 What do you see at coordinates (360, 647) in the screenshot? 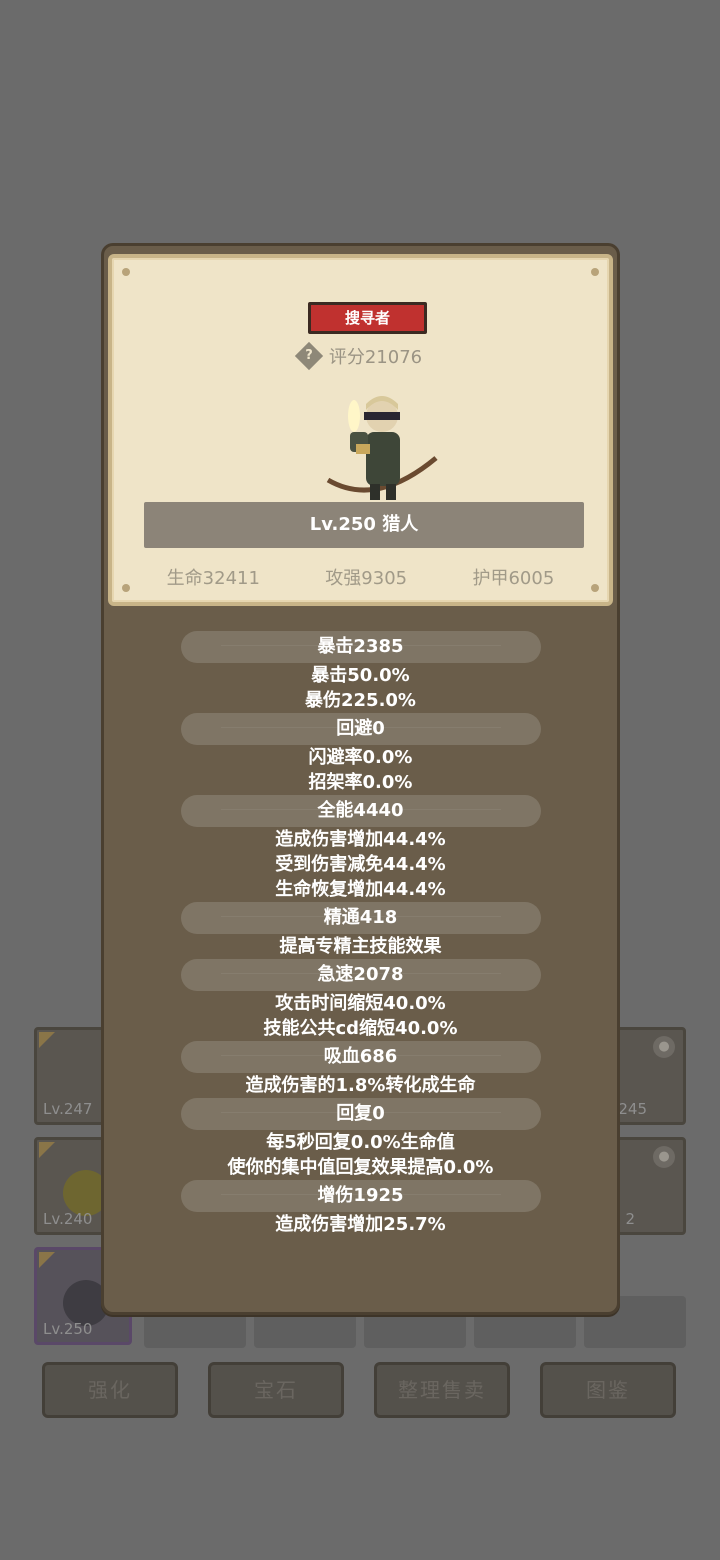
I see `stat-title-crit: 暴击2385` at bounding box center [360, 647].